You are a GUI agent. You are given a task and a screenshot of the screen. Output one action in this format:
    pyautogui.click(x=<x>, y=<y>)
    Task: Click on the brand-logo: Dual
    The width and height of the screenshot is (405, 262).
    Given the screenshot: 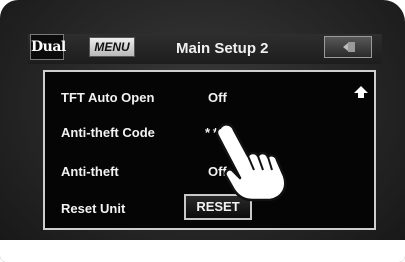 What is the action you would take?
    pyautogui.click(x=48, y=47)
    